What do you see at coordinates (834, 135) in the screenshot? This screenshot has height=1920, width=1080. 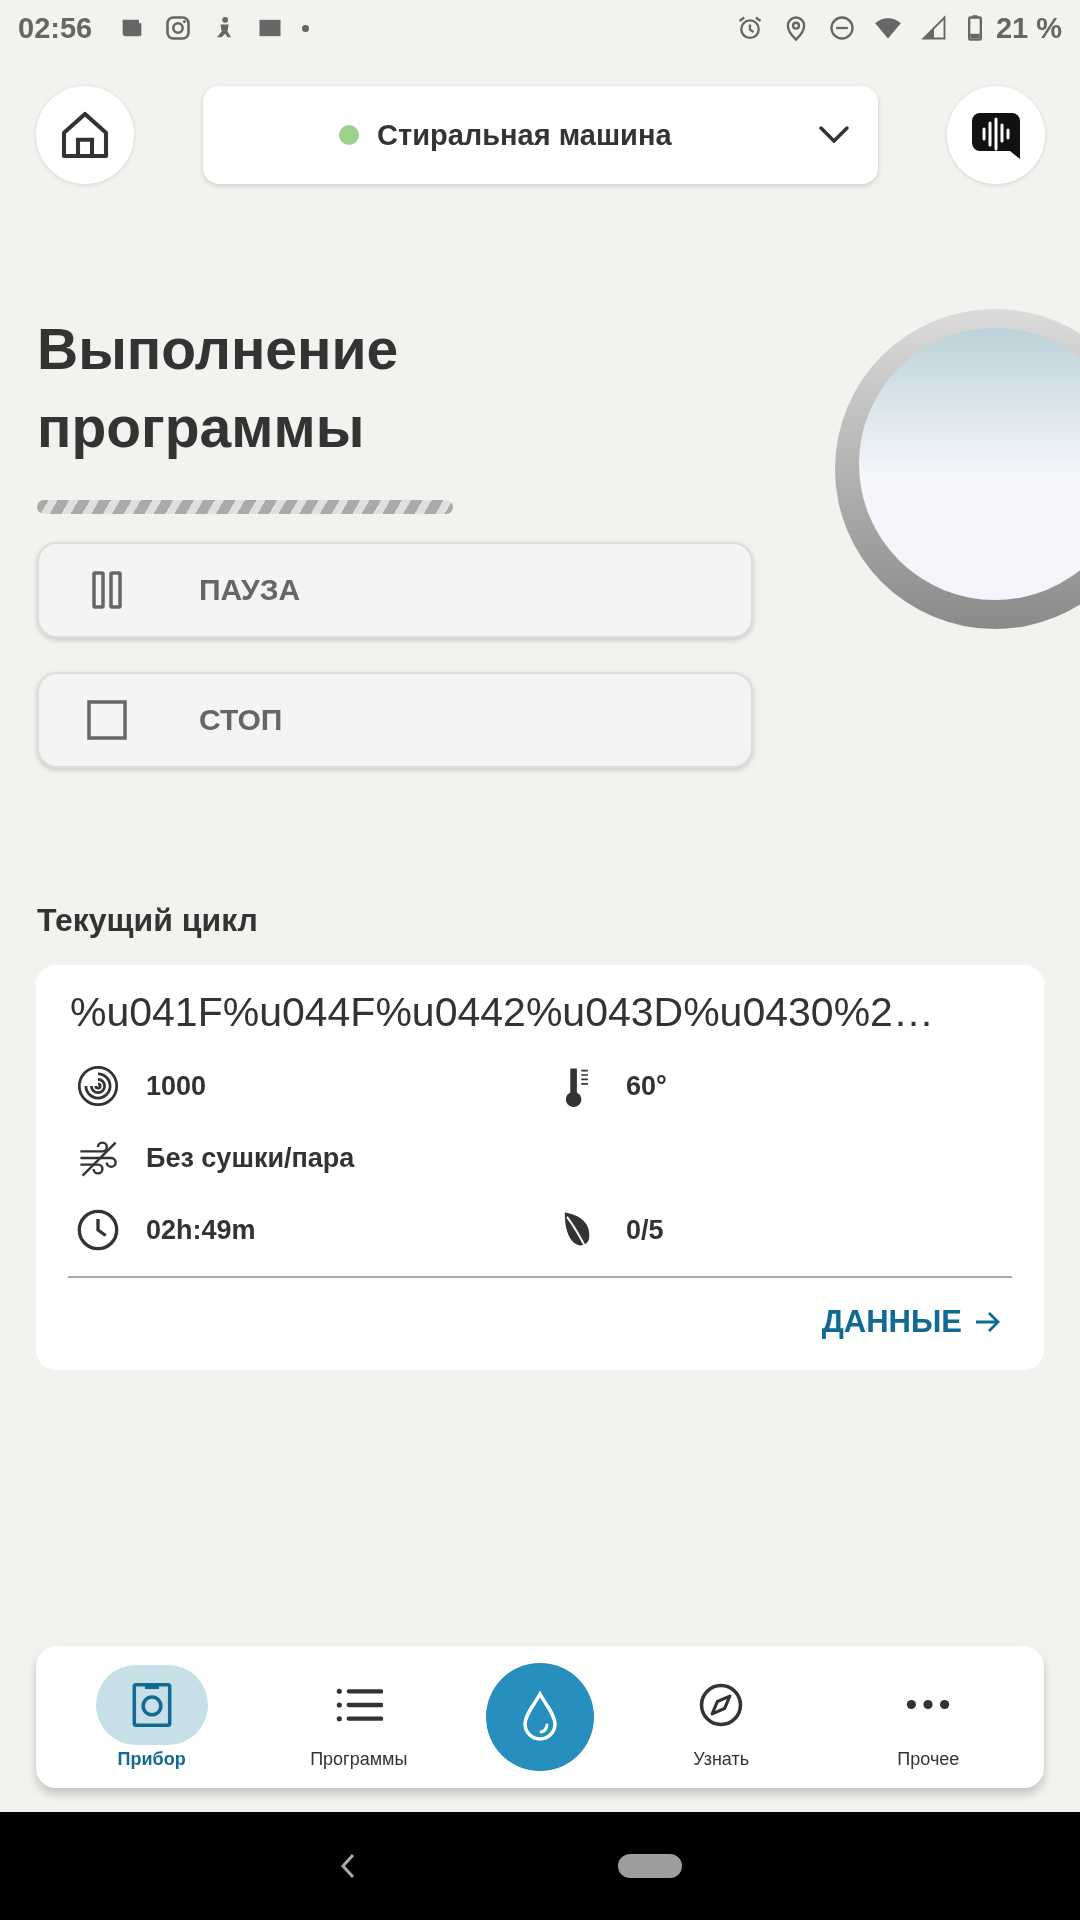 I see `chevron-down-icon` at bounding box center [834, 135].